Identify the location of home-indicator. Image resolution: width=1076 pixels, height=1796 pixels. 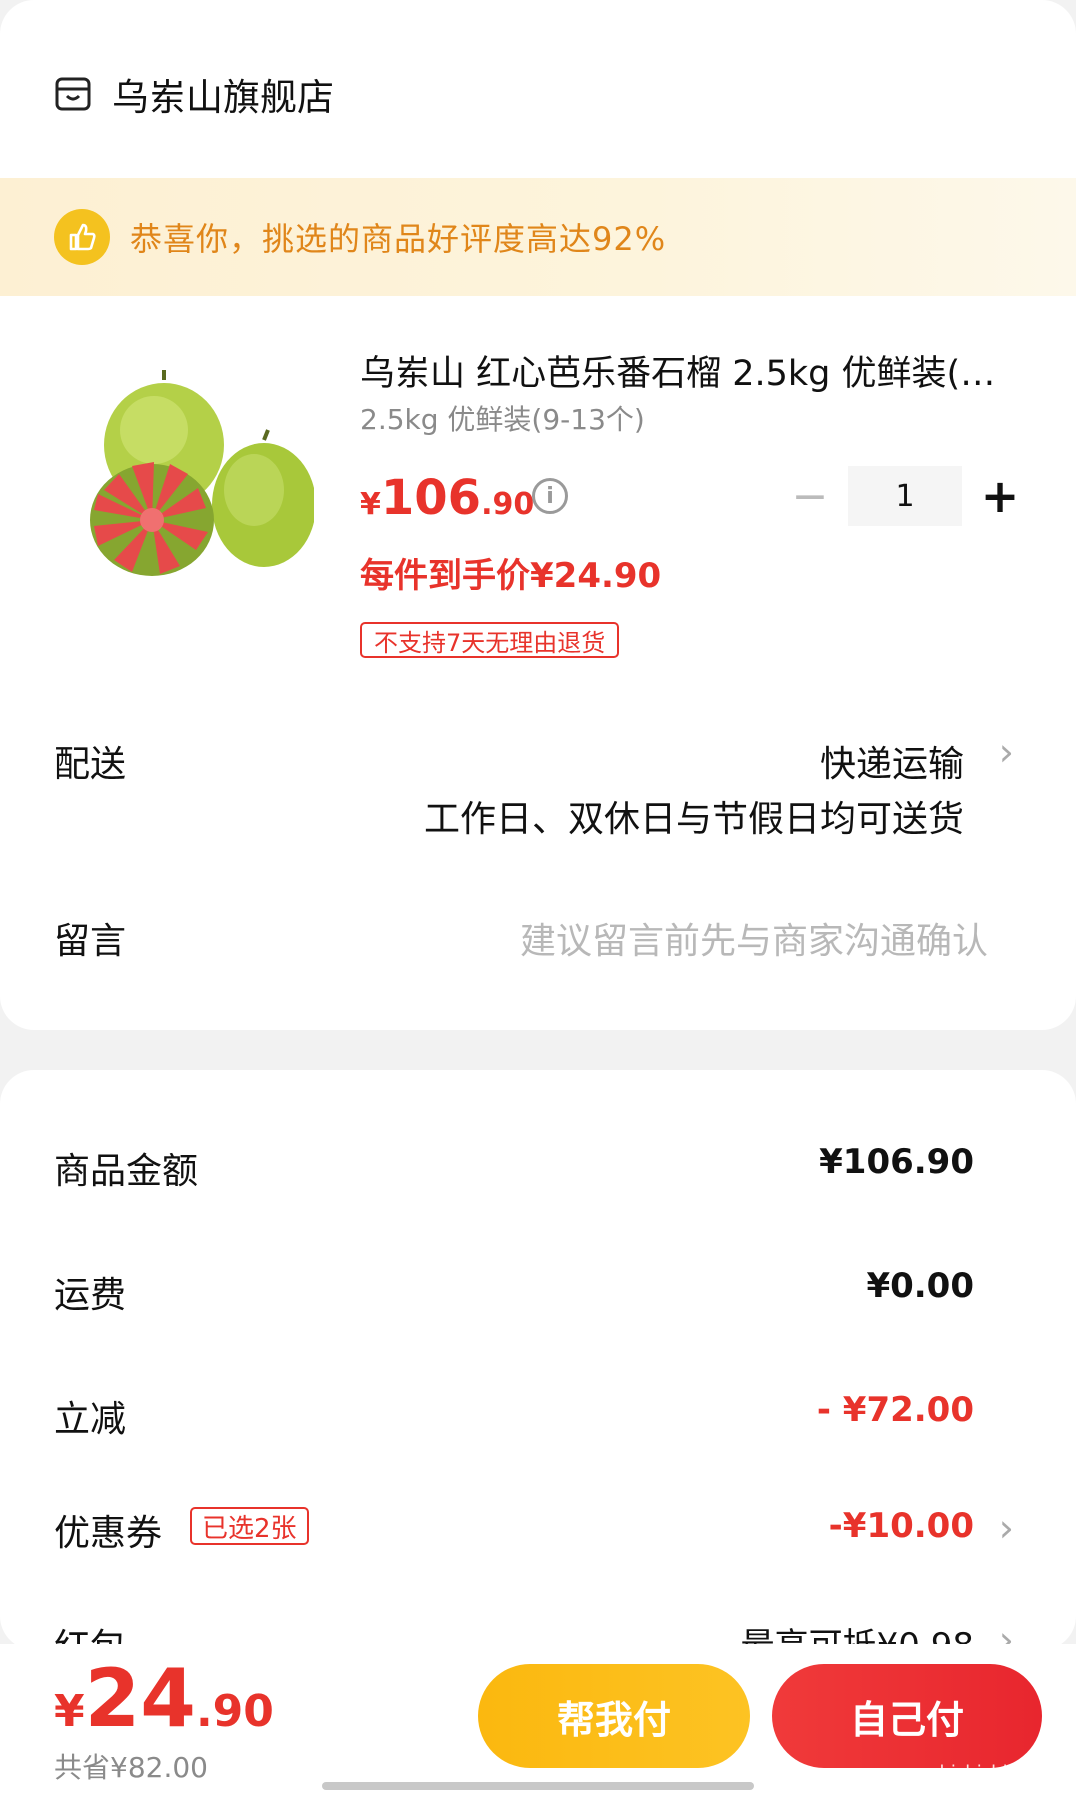
(538, 1786).